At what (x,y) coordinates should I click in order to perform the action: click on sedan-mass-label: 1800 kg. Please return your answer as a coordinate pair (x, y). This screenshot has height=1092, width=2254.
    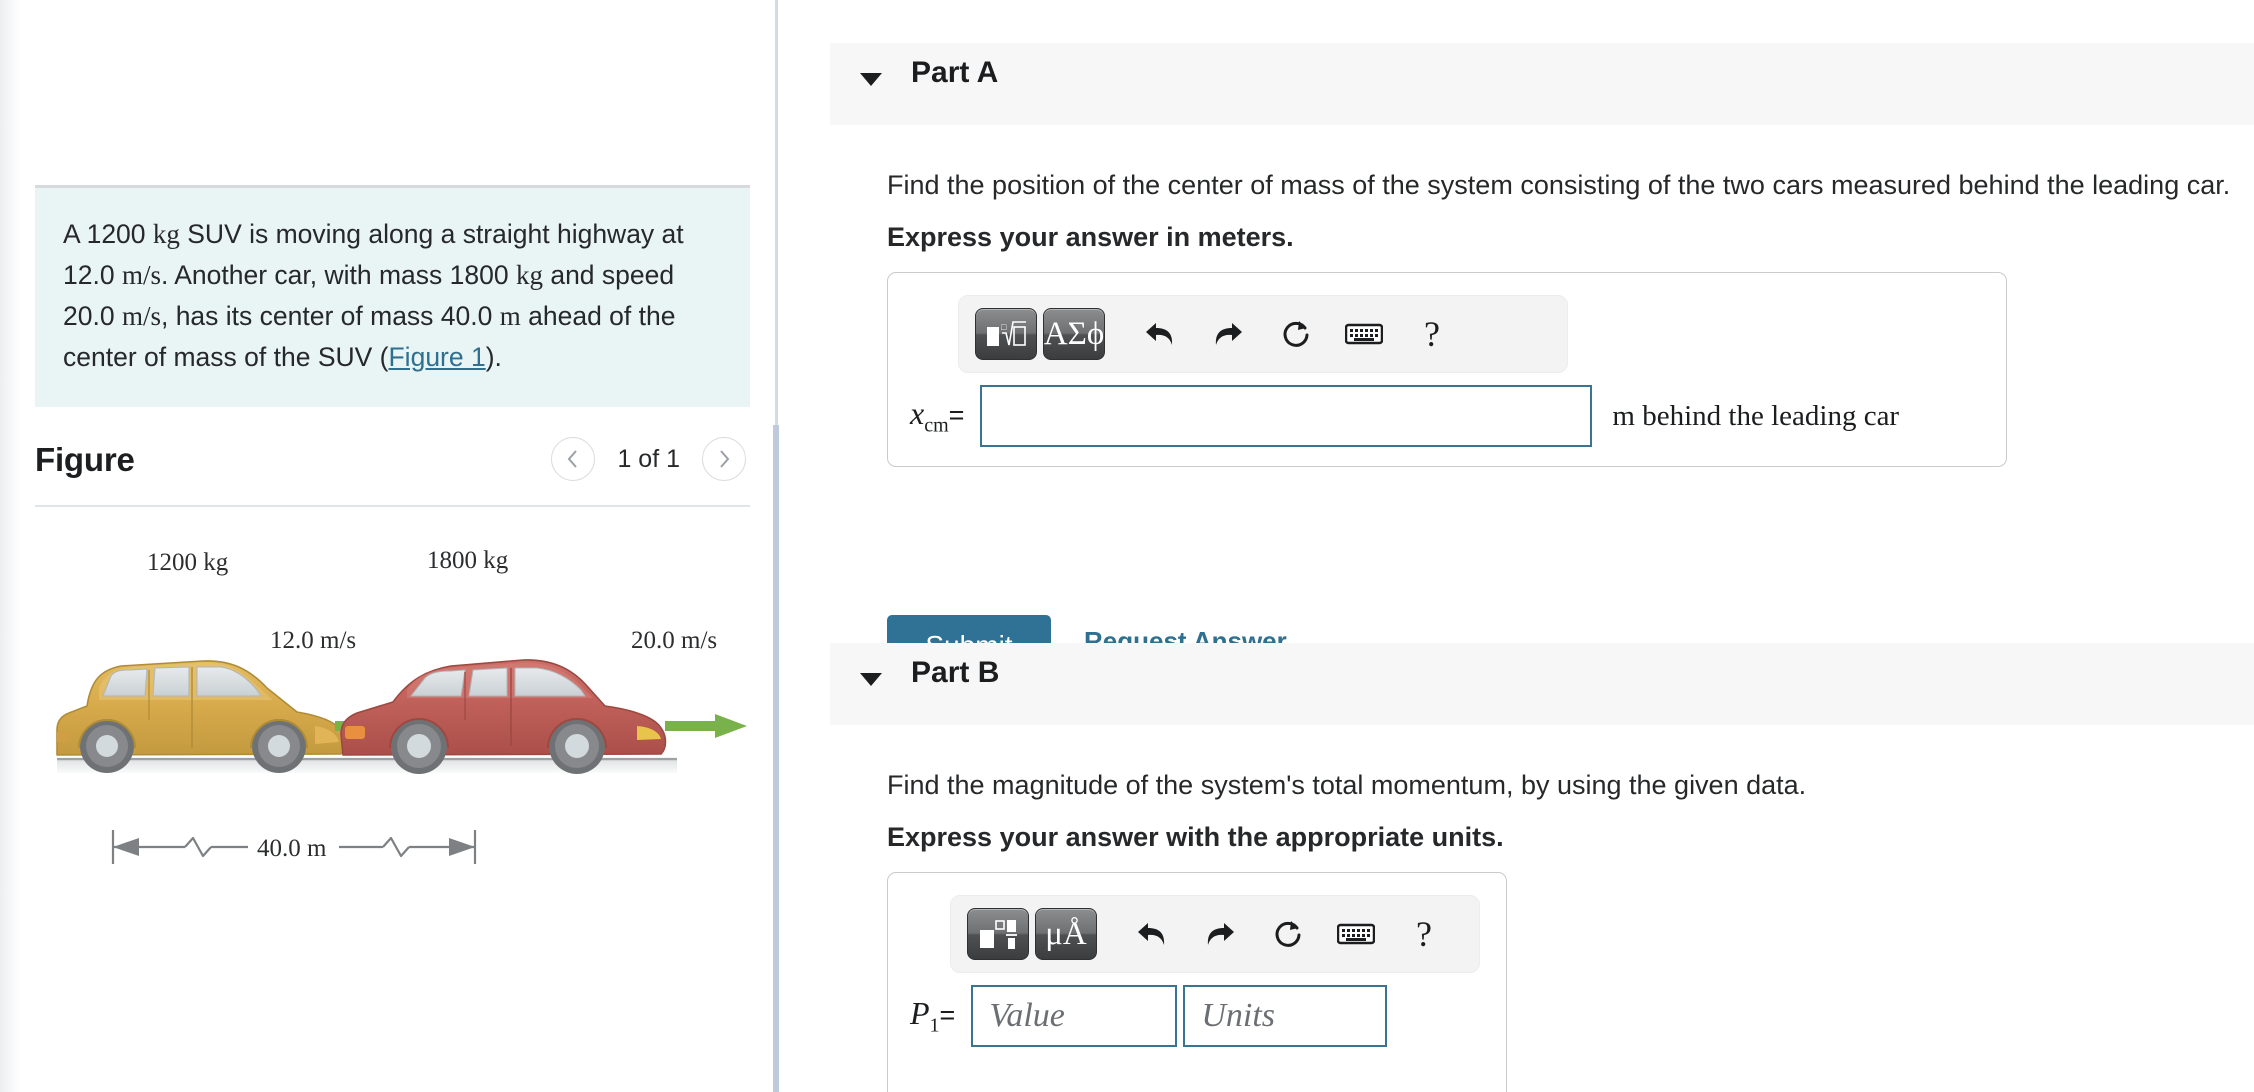
    Looking at the image, I should click on (468, 560).